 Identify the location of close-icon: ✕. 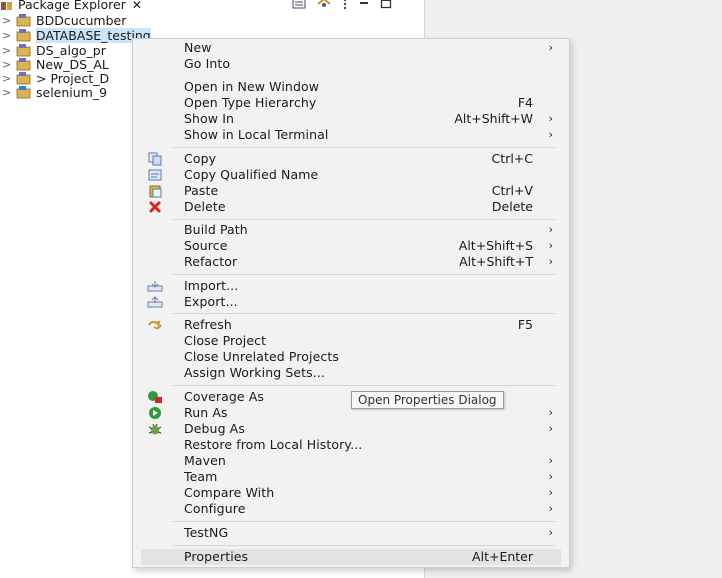
(137, 6).